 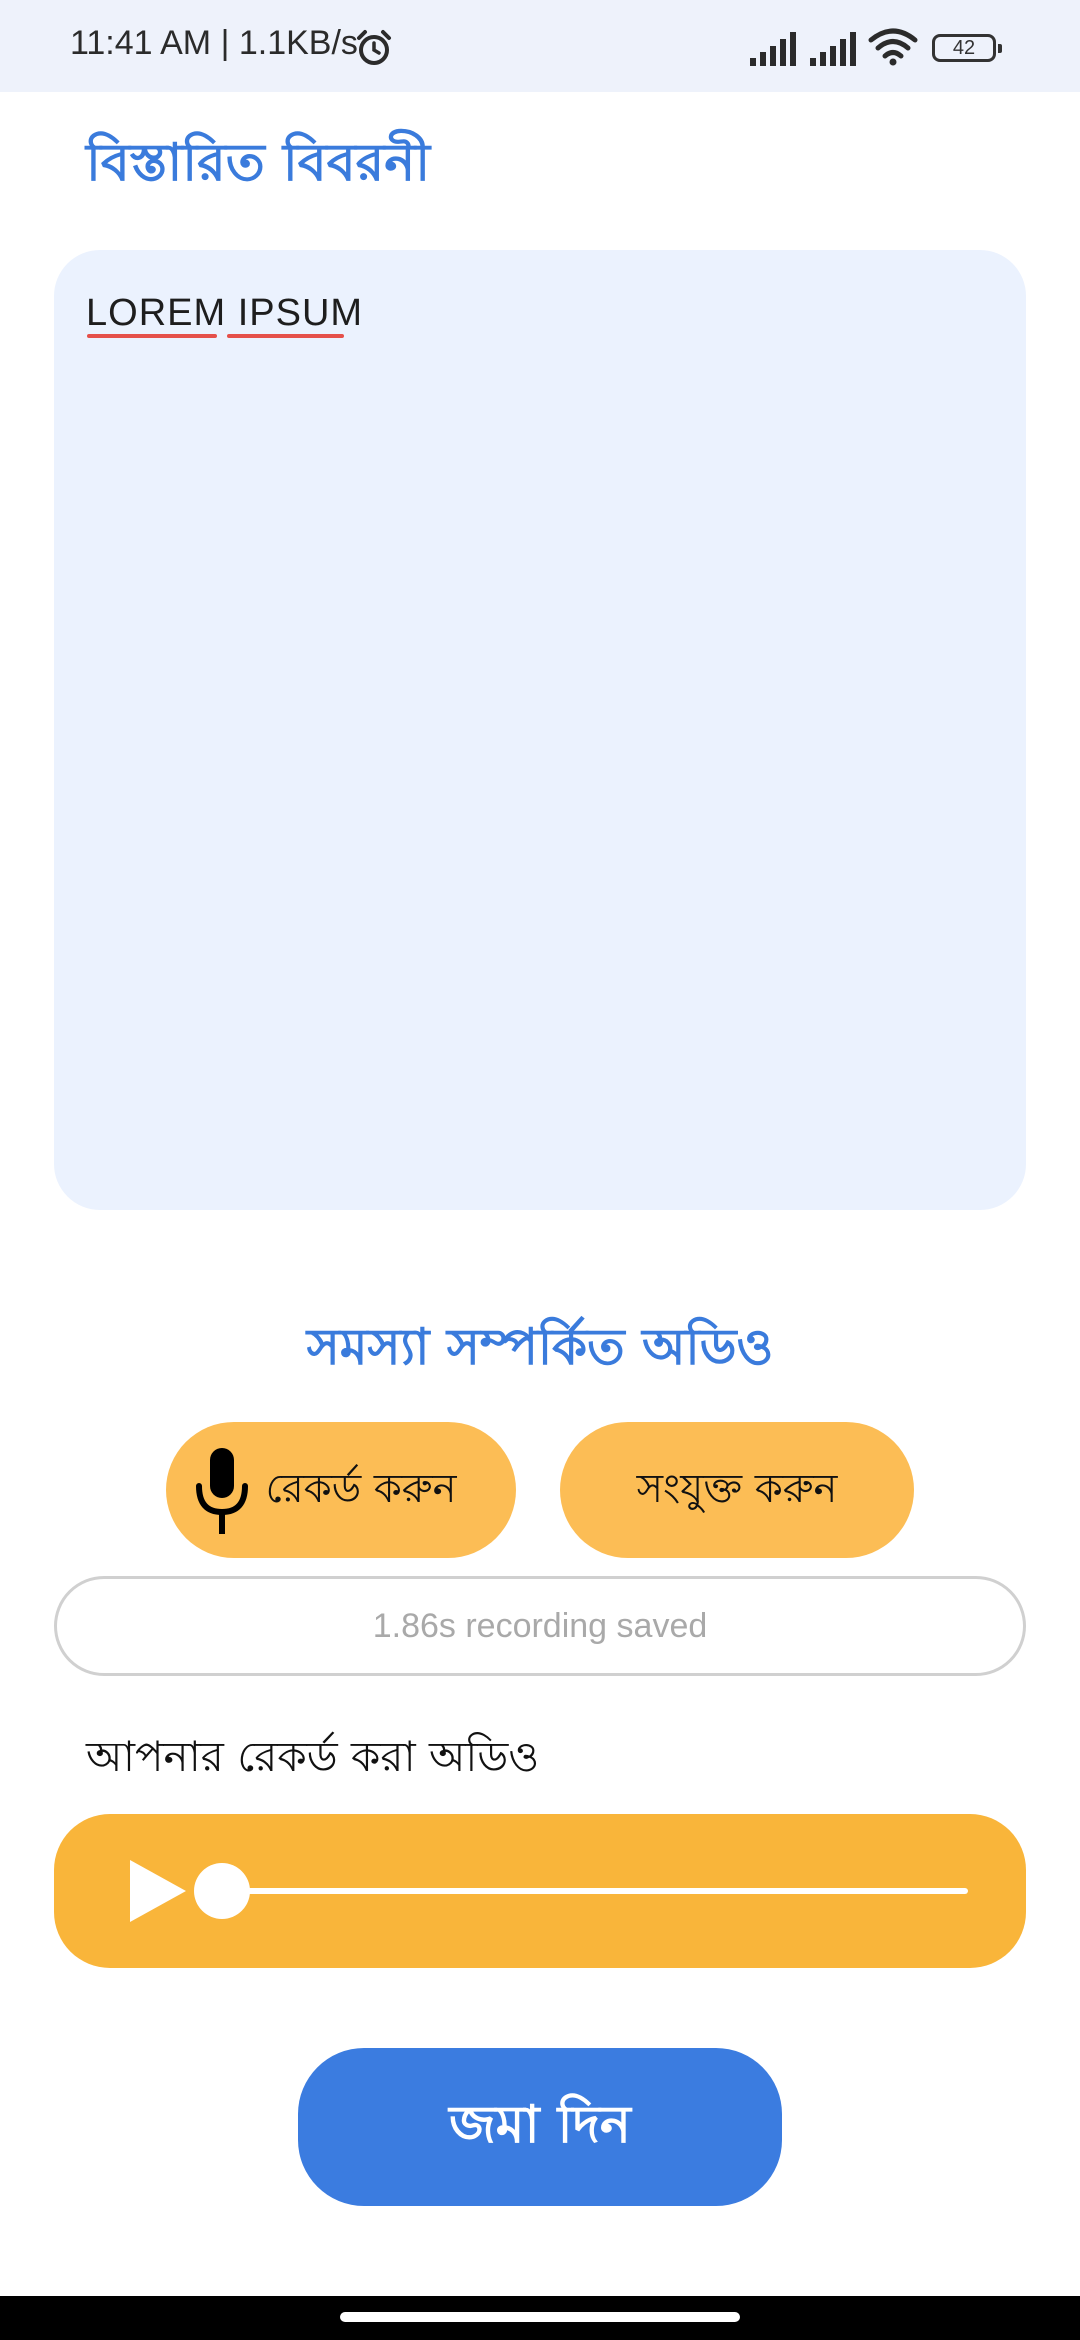 I want to click on microphone-icon, so click(x=222, y=1491).